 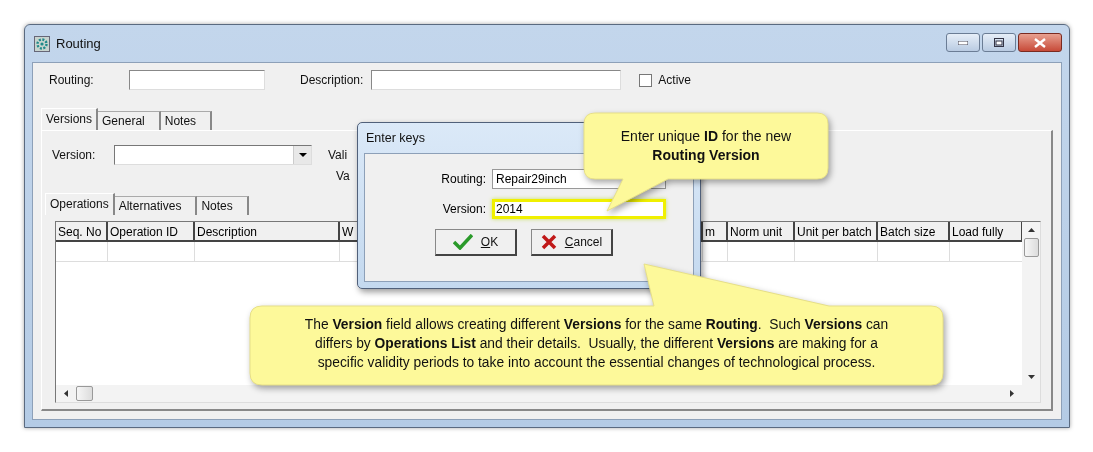 I want to click on callout-text: Enter unique ID for the new Routing Version, so click(x=706, y=146).